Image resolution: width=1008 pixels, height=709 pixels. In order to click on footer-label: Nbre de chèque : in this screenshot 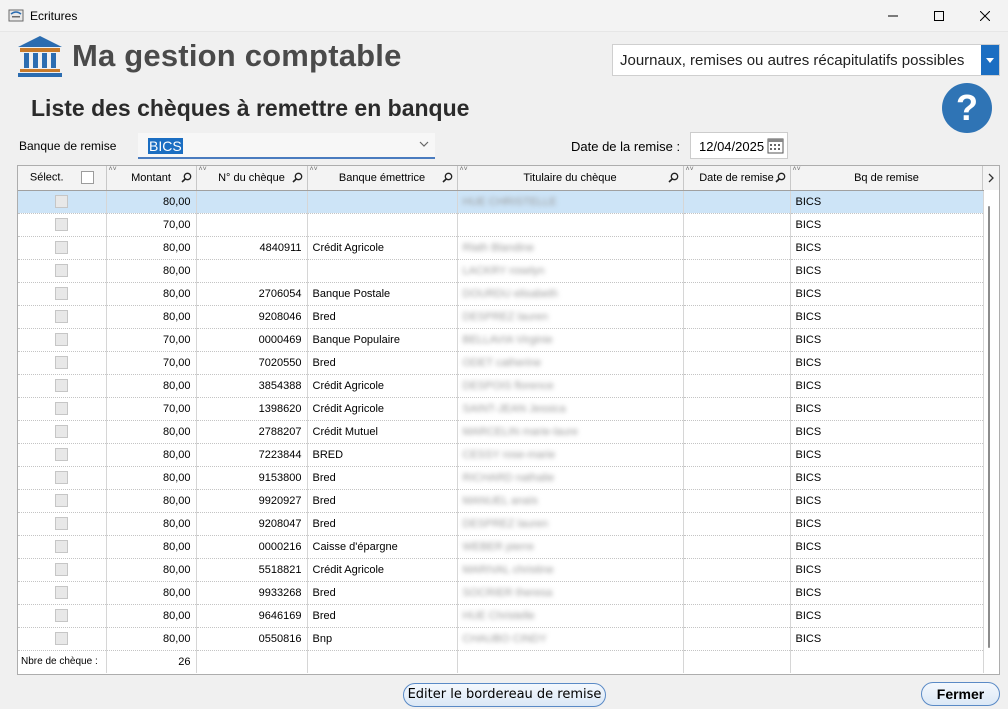, I will do `click(62, 661)`.